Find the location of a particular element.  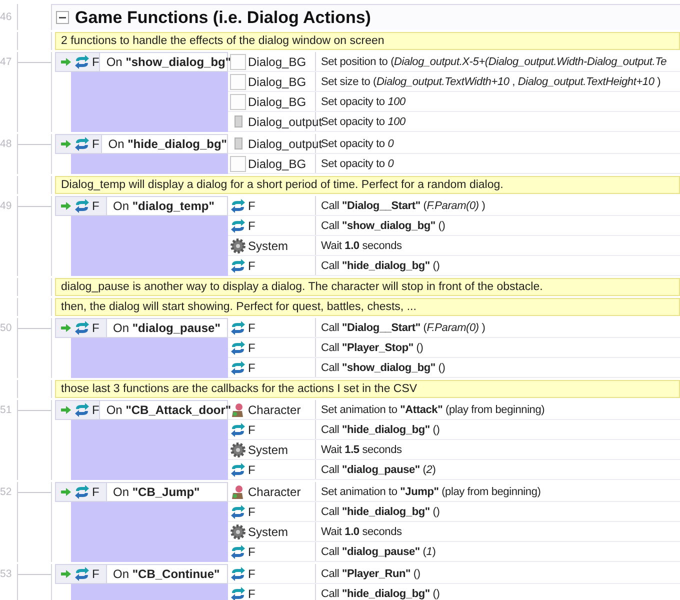

action-text: Set size to (Dialog_output.TextWidth+10 , Dialog_output.TextHeight+10 ) is located at coordinates (488, 82).